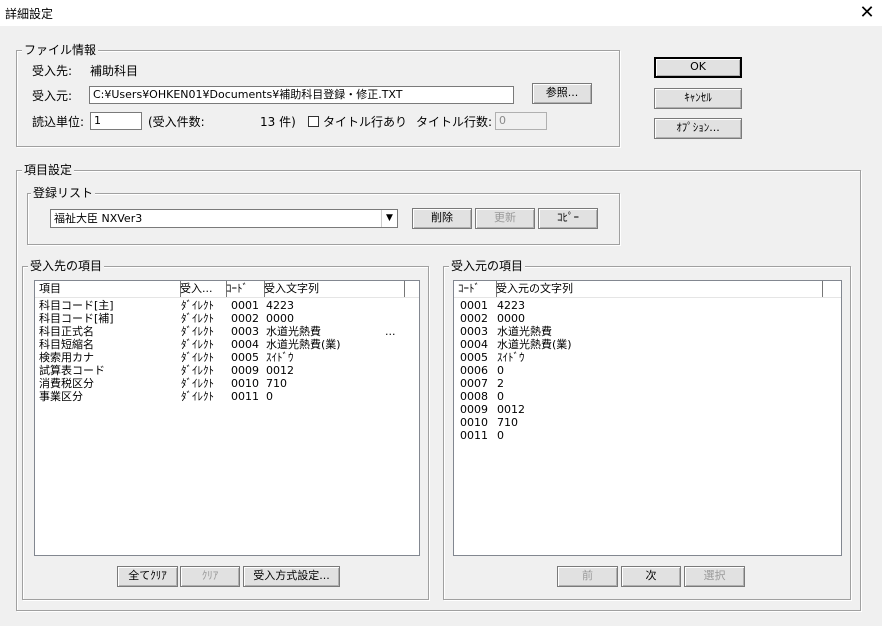 This screenshot has width=882, height=626. What do you see at coordinates (116, 121) in the screenshot?
I see `unit-field: 1` at bounding box center [116, 121].